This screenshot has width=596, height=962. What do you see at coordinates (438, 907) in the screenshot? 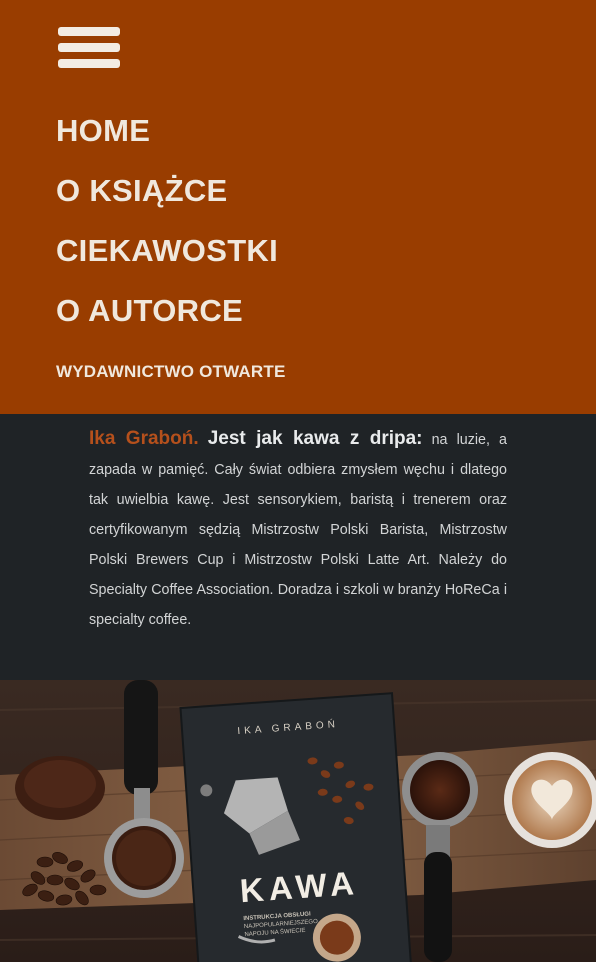
I see `right-portafilter-handle` at bounding box center [438, 907].